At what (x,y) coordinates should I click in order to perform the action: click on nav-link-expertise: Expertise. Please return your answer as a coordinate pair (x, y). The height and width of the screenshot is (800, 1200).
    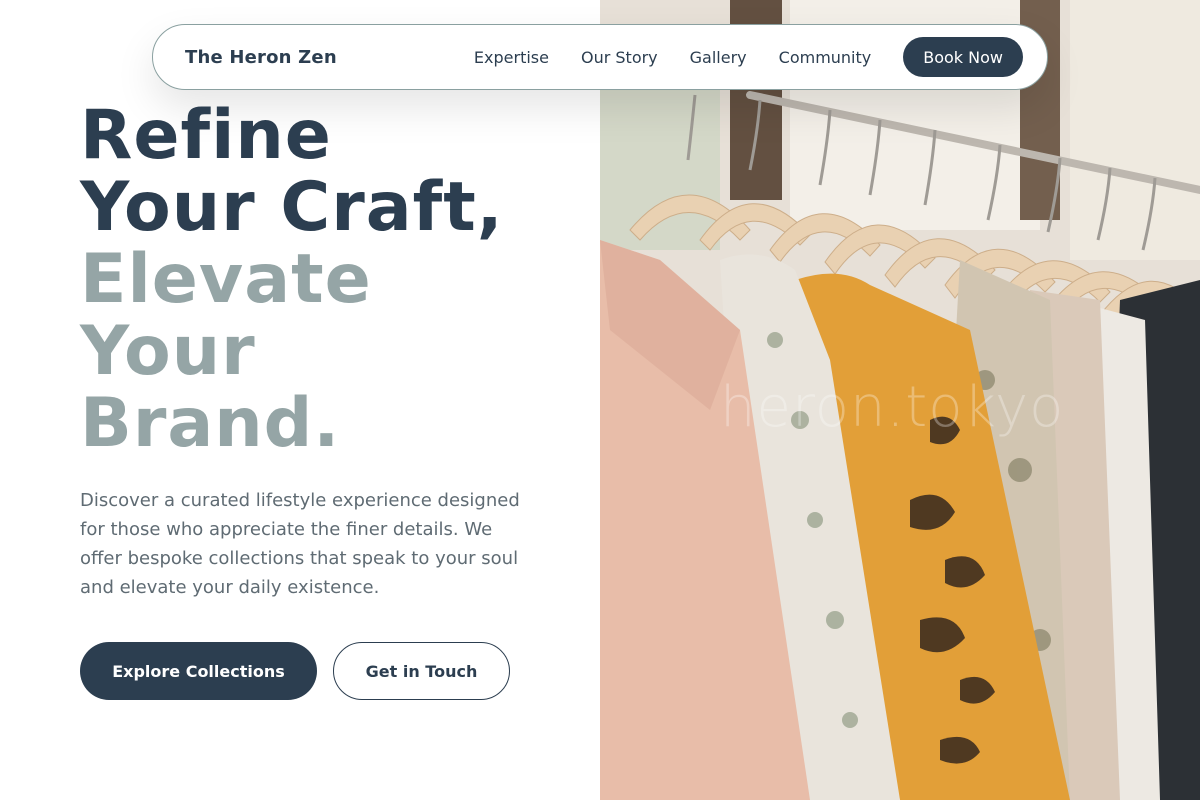
    Looking at the image, I should click on (511, 57).